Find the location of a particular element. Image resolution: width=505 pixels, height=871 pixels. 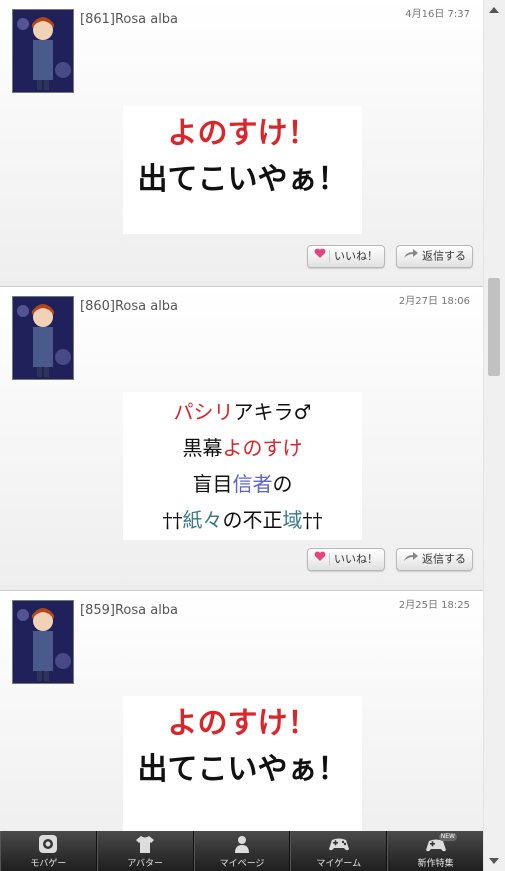

vertical-scrollbar is located at coordinates (494, 435).